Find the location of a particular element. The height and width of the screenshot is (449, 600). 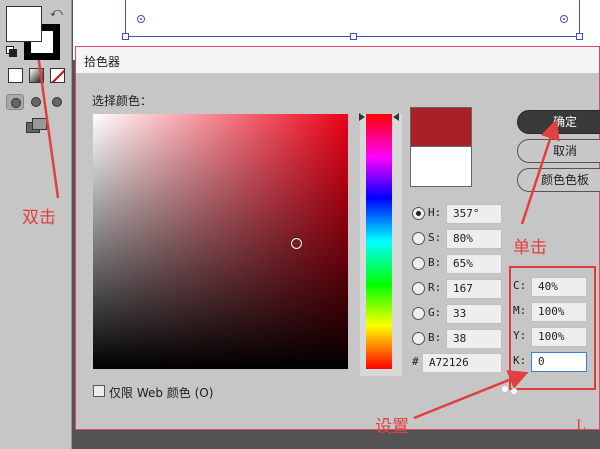

draw-behind-icon is located at coordinates (36, 102).